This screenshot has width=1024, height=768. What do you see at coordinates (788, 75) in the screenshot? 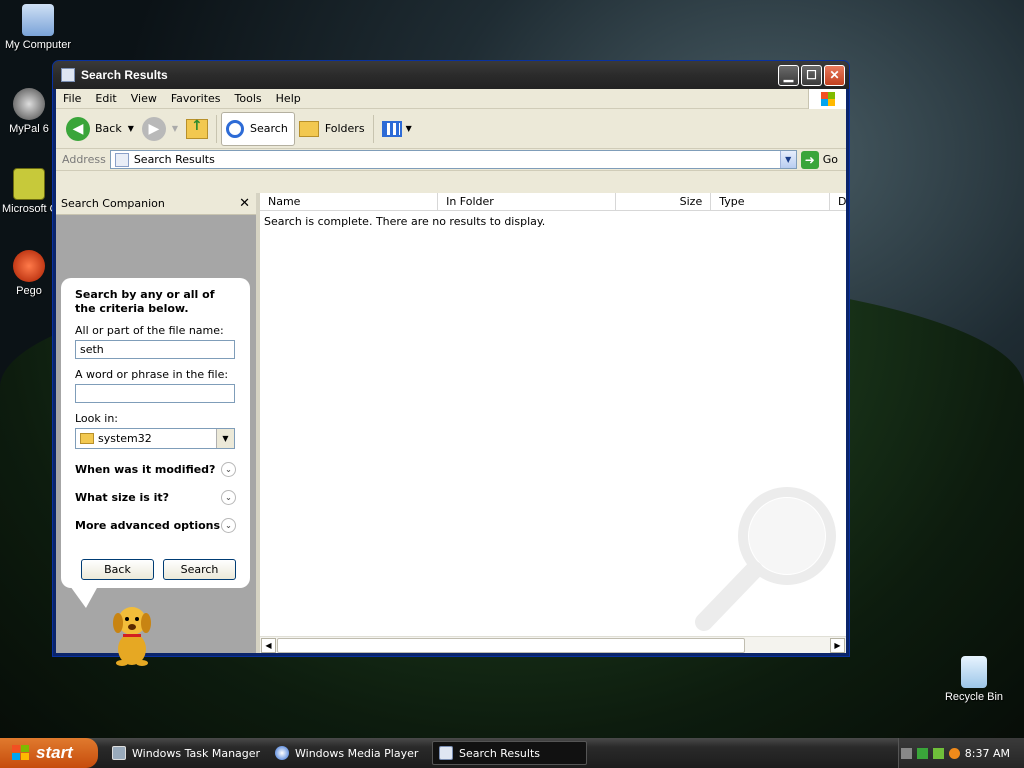
I see `minimize-button: ▁` at bounding box center [788, 75].